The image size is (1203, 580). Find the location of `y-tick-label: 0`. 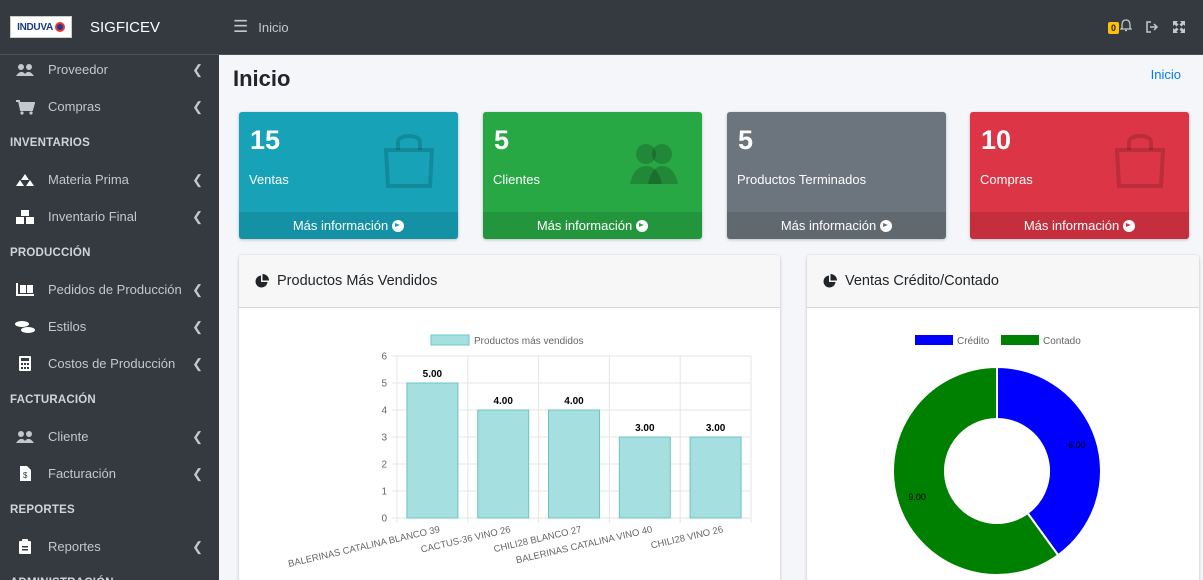

y-tick-label: 0 is located at coordinates (384, 519).